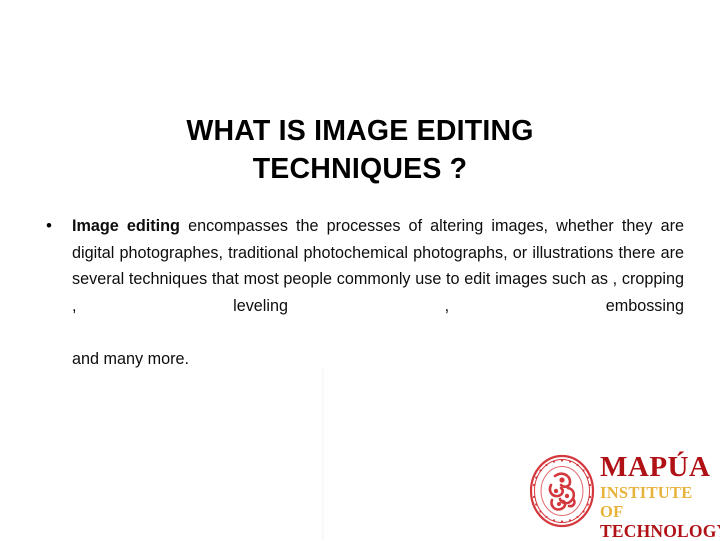 The image size is (720, 541). I want to click on title-line-2: TECHNIQUES ?, so click(360, 169).